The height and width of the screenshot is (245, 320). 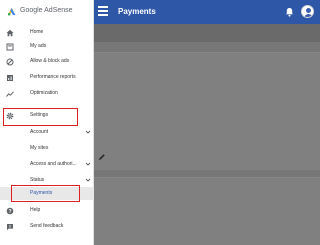 What do you see at coordinates (137, 11) in the screenshot?
I see `page-title: Payments` at bounding box center [137, 11].